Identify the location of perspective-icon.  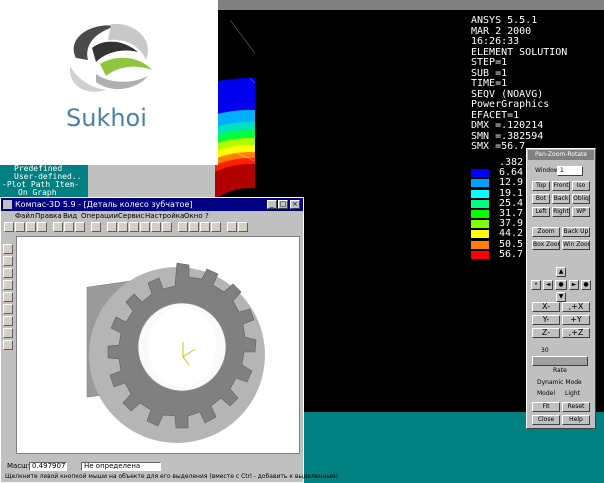
(232, 227).